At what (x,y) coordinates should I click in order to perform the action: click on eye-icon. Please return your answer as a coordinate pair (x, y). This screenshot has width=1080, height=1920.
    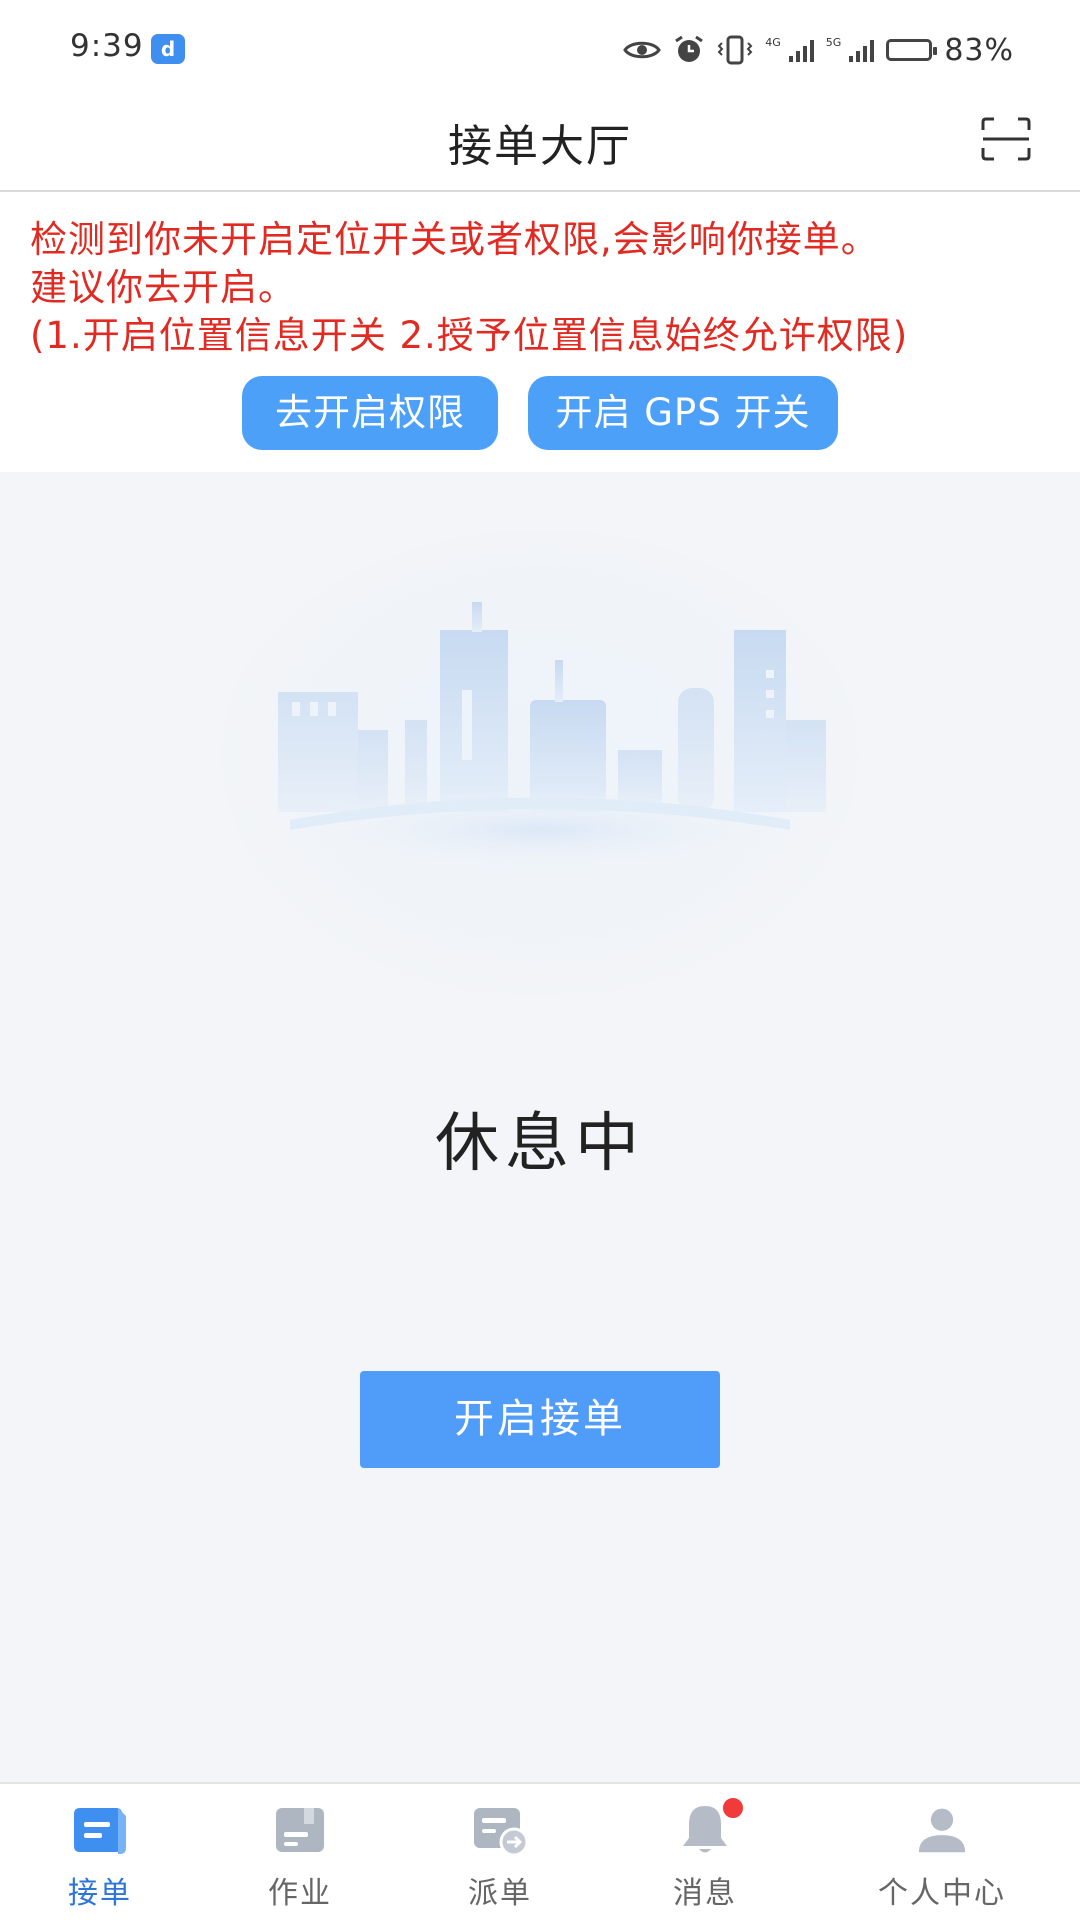
    Looking at the image, I should click on (642, 50).